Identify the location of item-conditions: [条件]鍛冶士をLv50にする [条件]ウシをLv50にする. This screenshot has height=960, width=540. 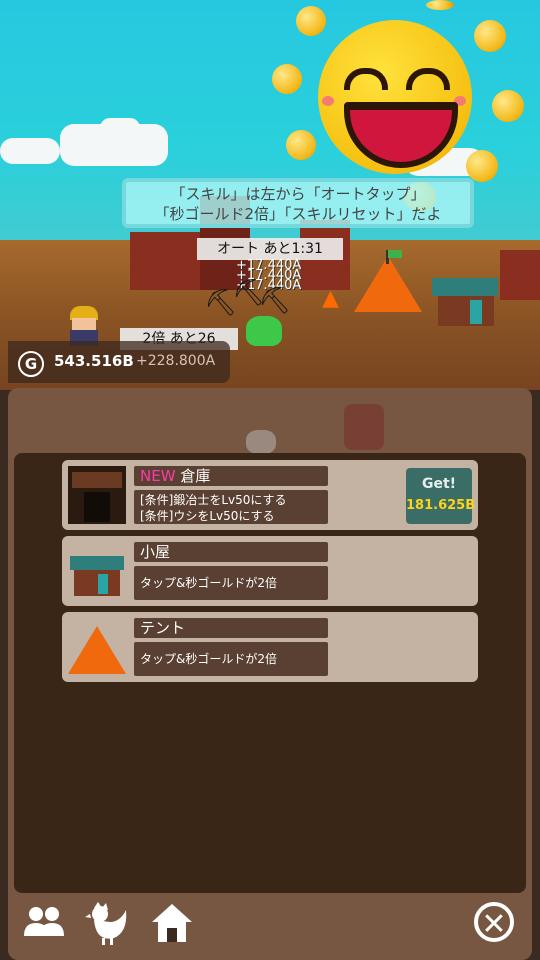
(231, 507).